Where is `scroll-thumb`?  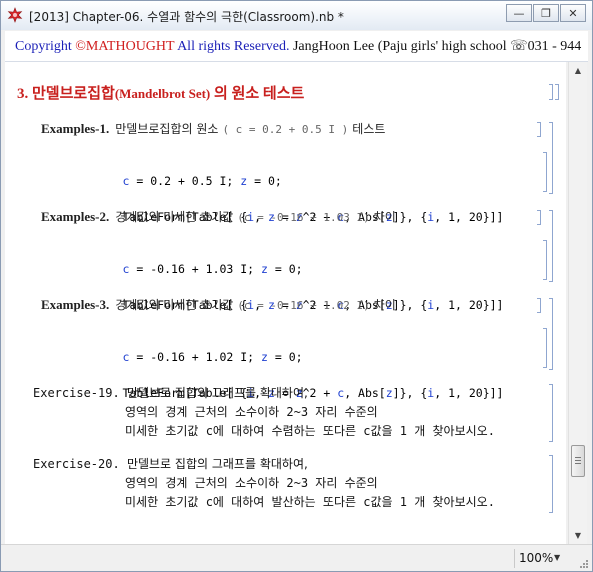
scroll-thumb is located at coordinates (578, 461).